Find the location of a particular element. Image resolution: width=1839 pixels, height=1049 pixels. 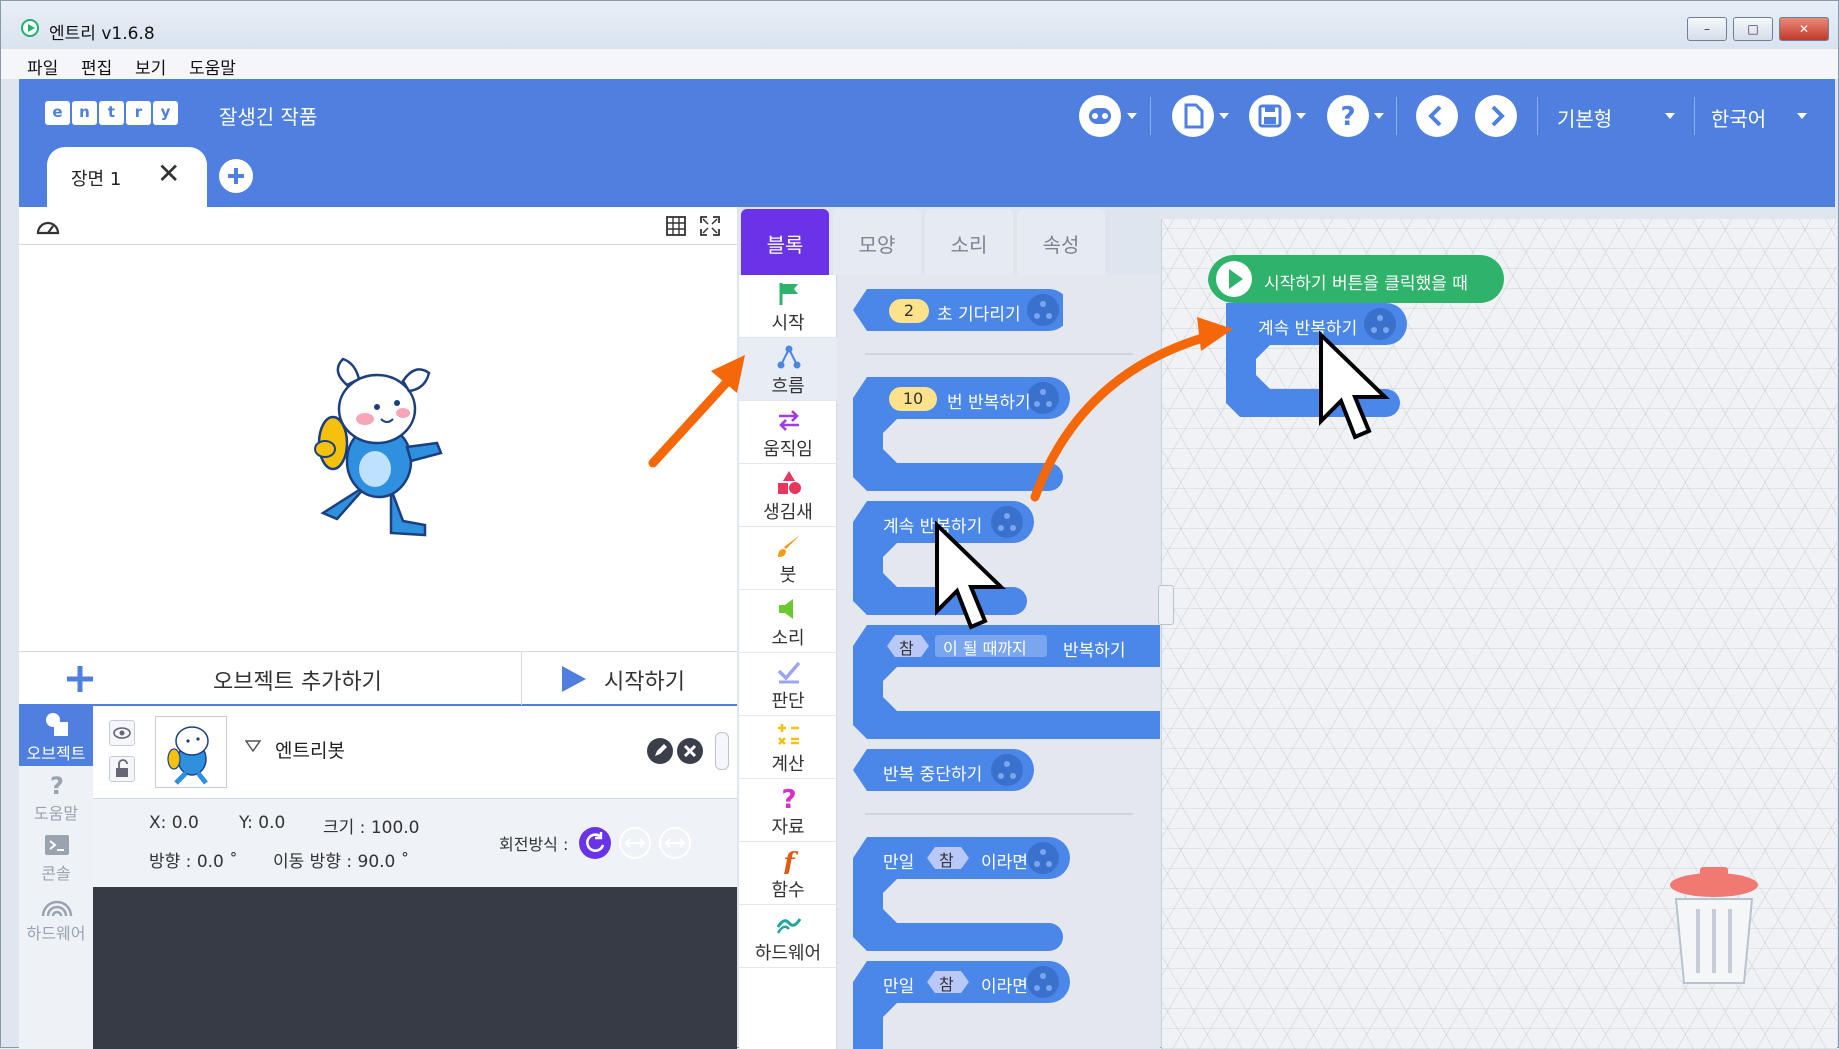

file-icon is located at coordinates (1194, 116).